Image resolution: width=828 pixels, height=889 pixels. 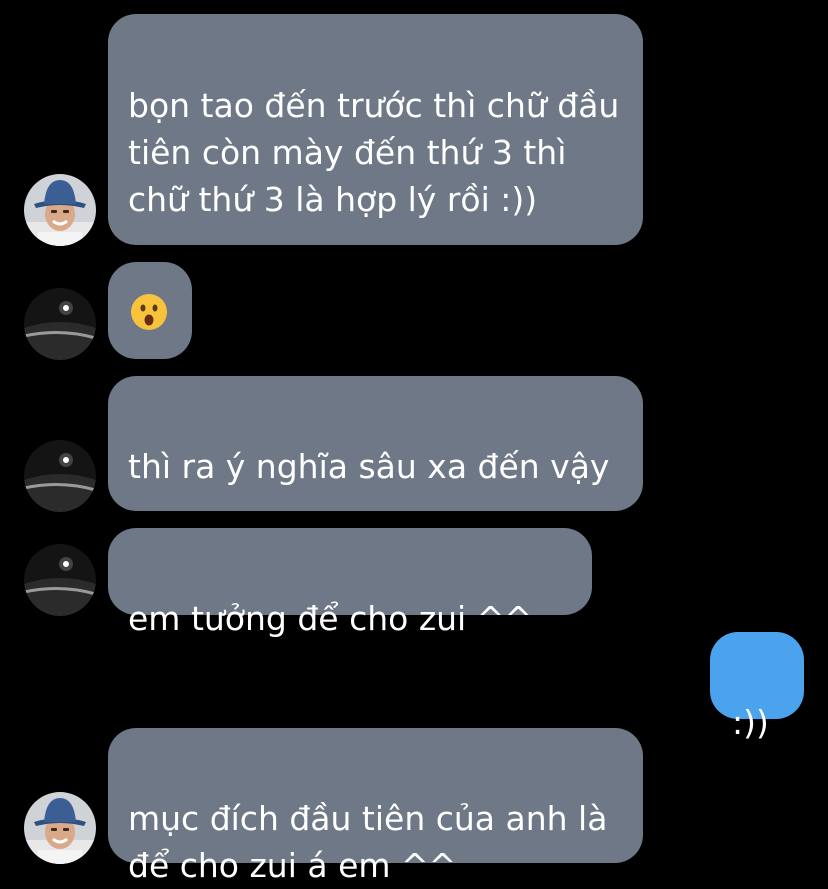 What do you see at coordinates (757, 687) in the screenshot?
I see `message-bubble-outgoing: :))` at bounding box center [757, 687].